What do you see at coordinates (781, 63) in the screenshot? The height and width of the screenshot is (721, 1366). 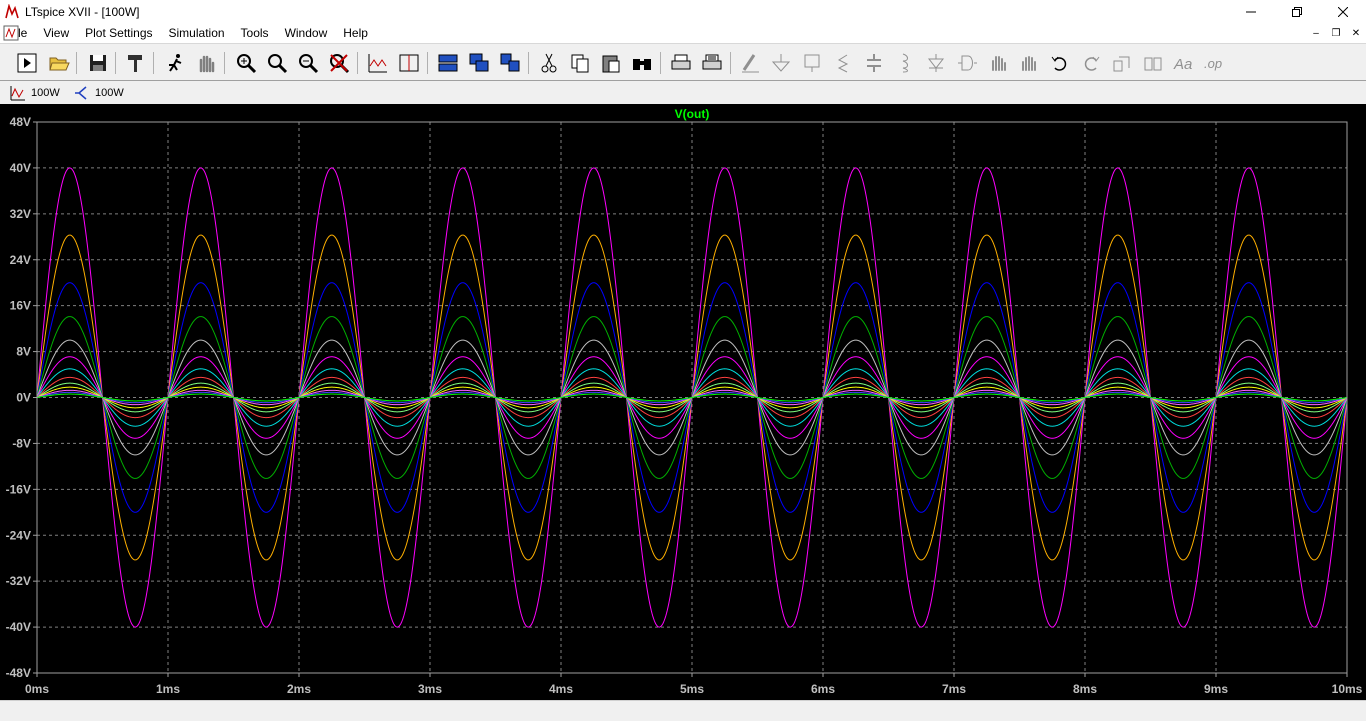 I see `ground-button` at bounding box center [781, 63].